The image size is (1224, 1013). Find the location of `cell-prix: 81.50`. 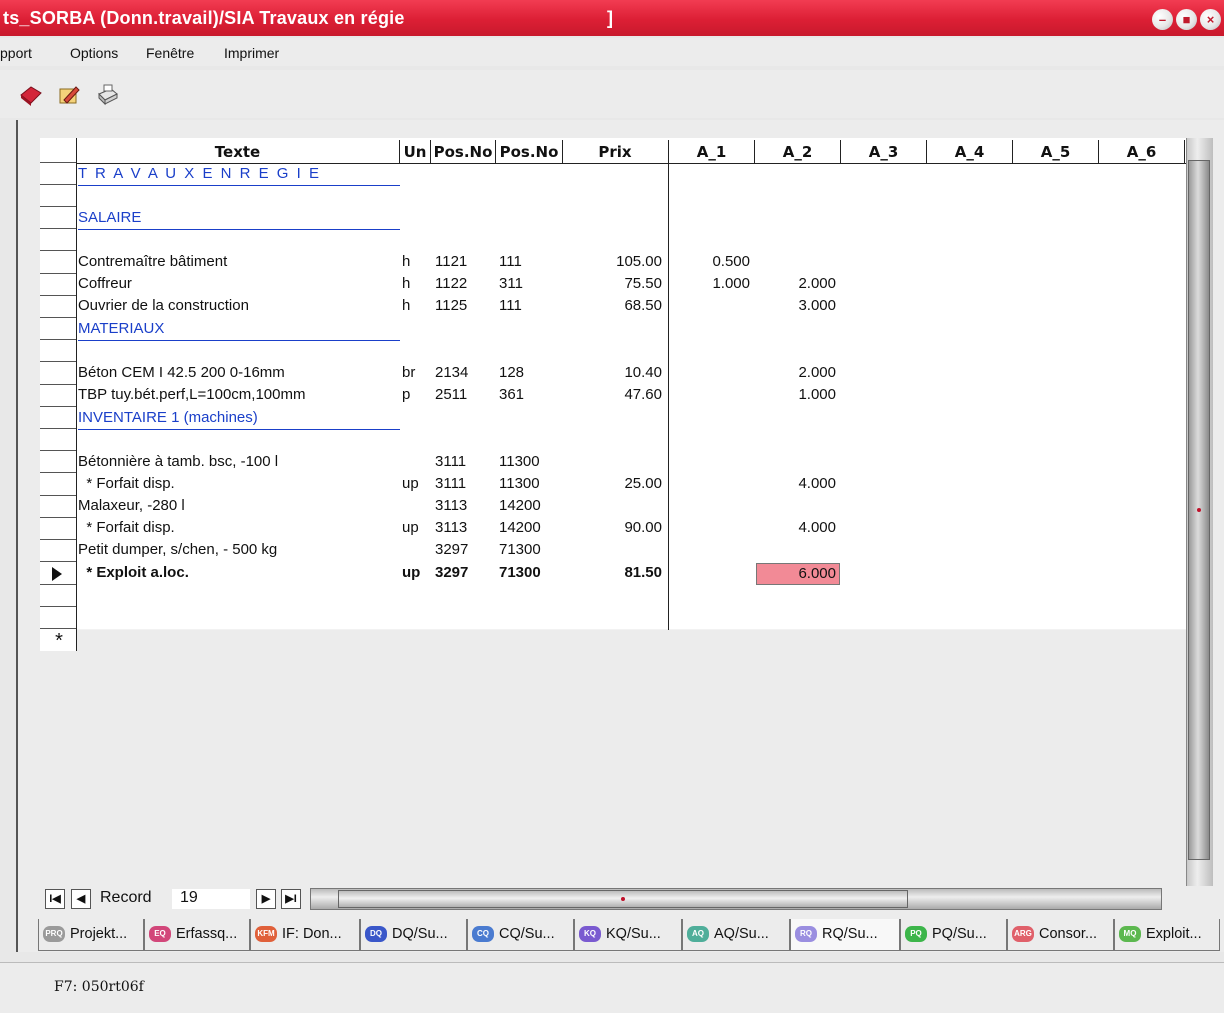

cell-prix: 81.50 is located at coordinates (613, 573).